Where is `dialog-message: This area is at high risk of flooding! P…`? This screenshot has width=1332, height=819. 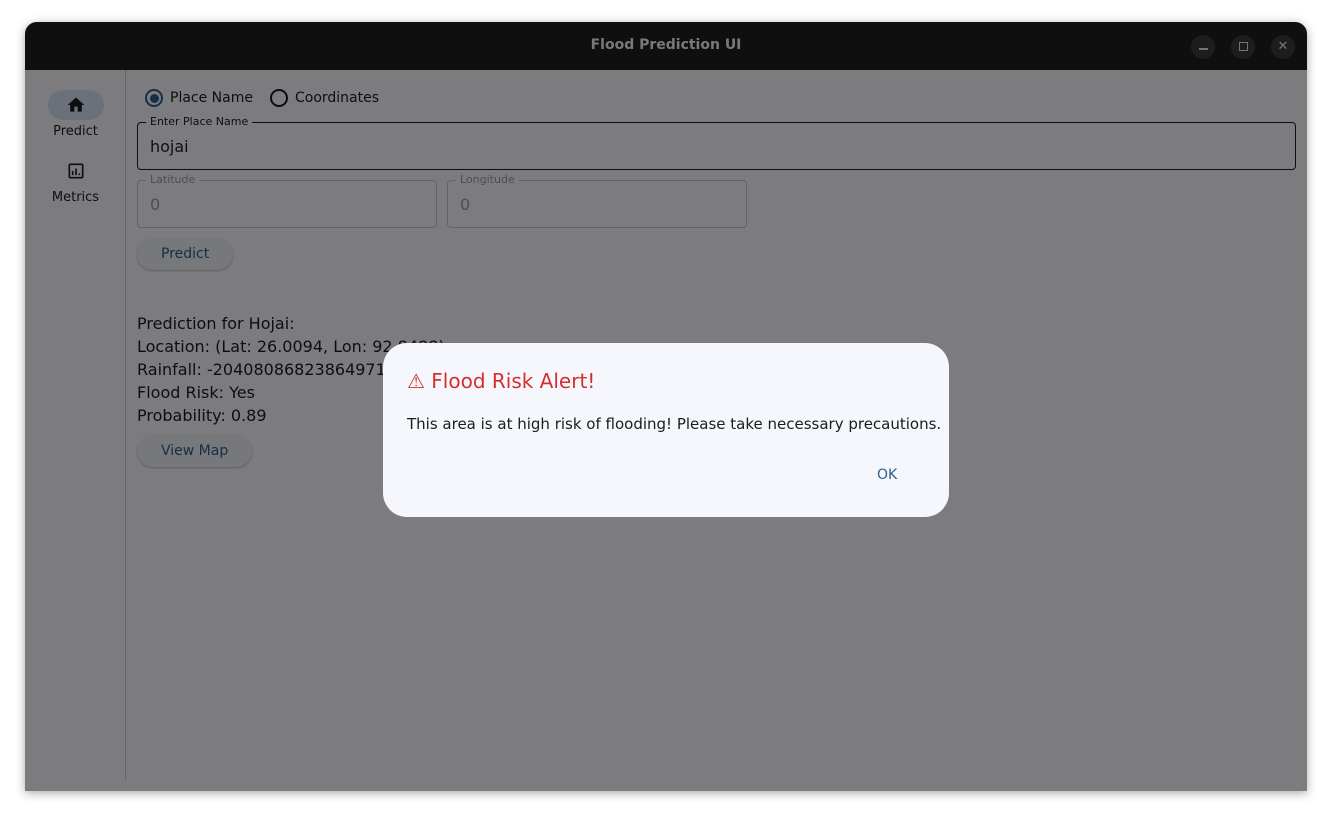
dialog-message: This area is at high risk of flooding! P… is located at coordinates (674, 424).